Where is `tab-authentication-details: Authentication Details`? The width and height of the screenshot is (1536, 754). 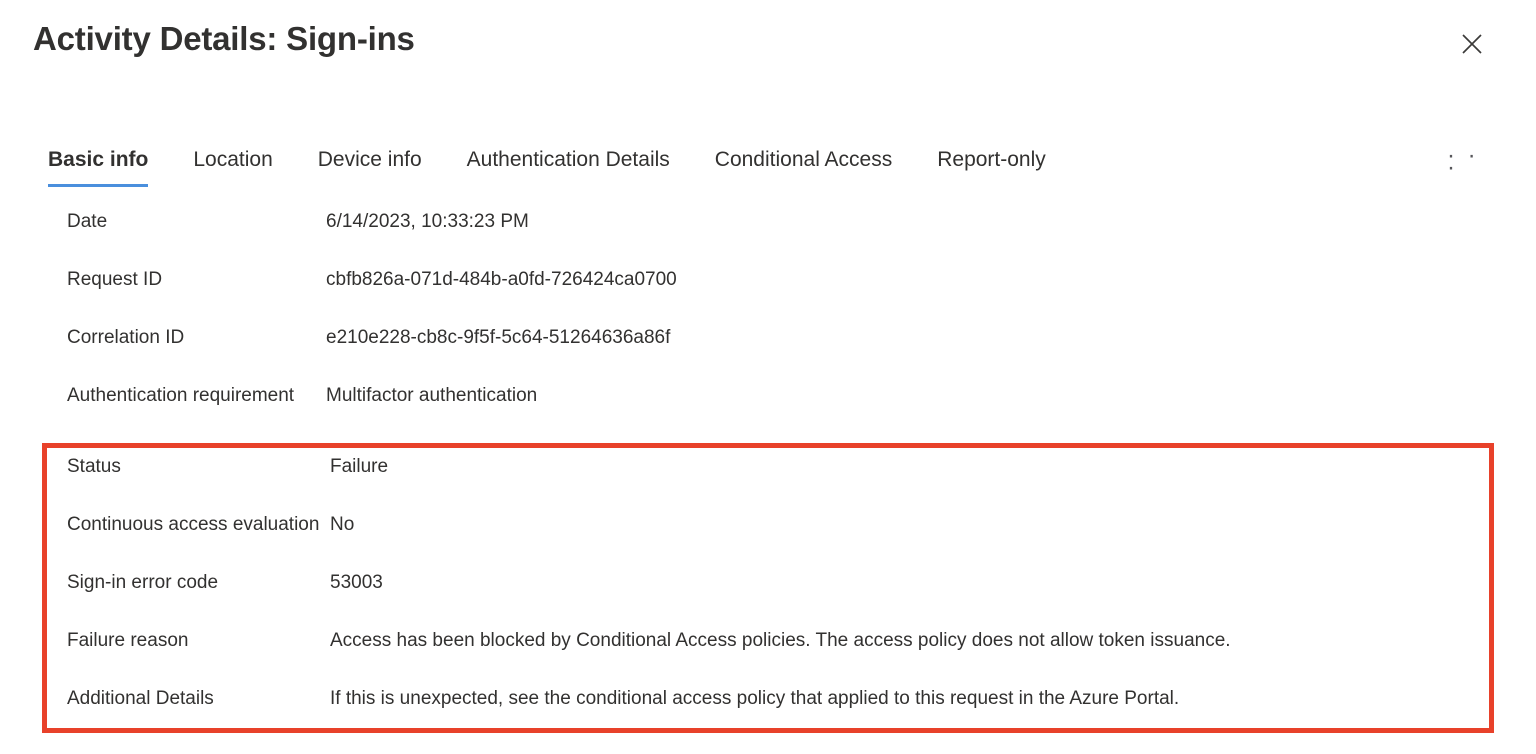
tab-authentication-details: Authentication Details is located at coordinates (568, 166).